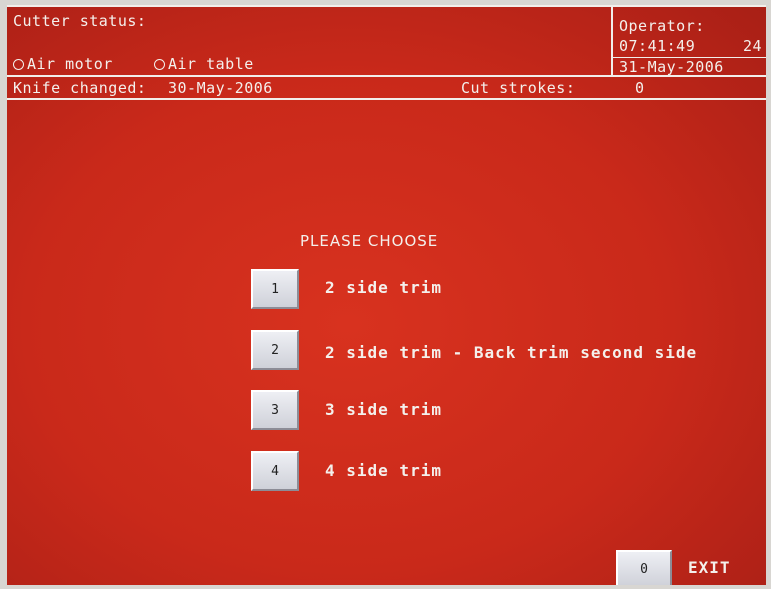 The width and height of the screenshot is (771, 589). I want to click on current-date: 31-May-2006, so click(671, 67).